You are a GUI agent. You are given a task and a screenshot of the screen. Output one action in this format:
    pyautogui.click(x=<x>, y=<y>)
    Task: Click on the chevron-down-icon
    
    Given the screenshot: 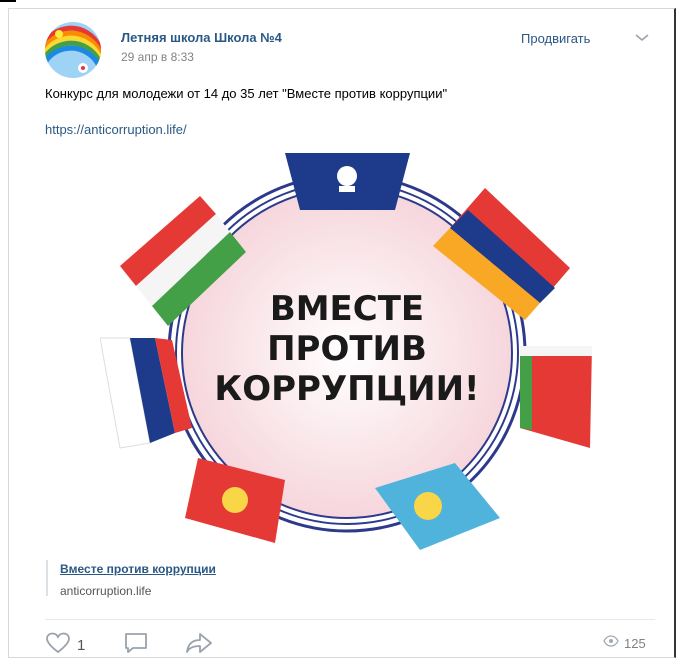 What is the action you would take?
    pyautogui.click(x=642, y=37)
    